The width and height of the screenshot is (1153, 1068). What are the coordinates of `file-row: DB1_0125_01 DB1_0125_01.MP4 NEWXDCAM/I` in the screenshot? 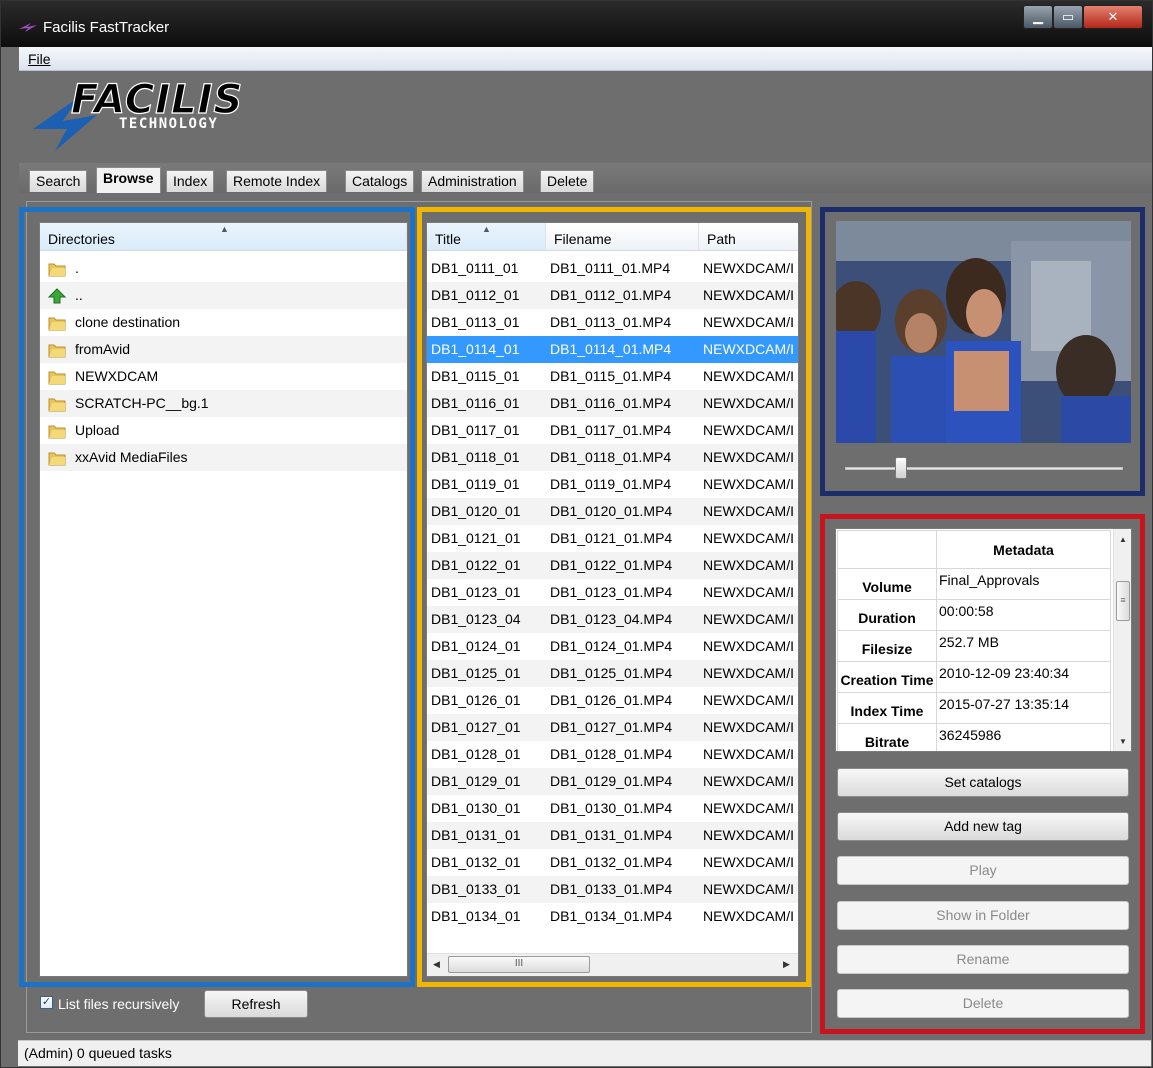 It's located at (612, 673).